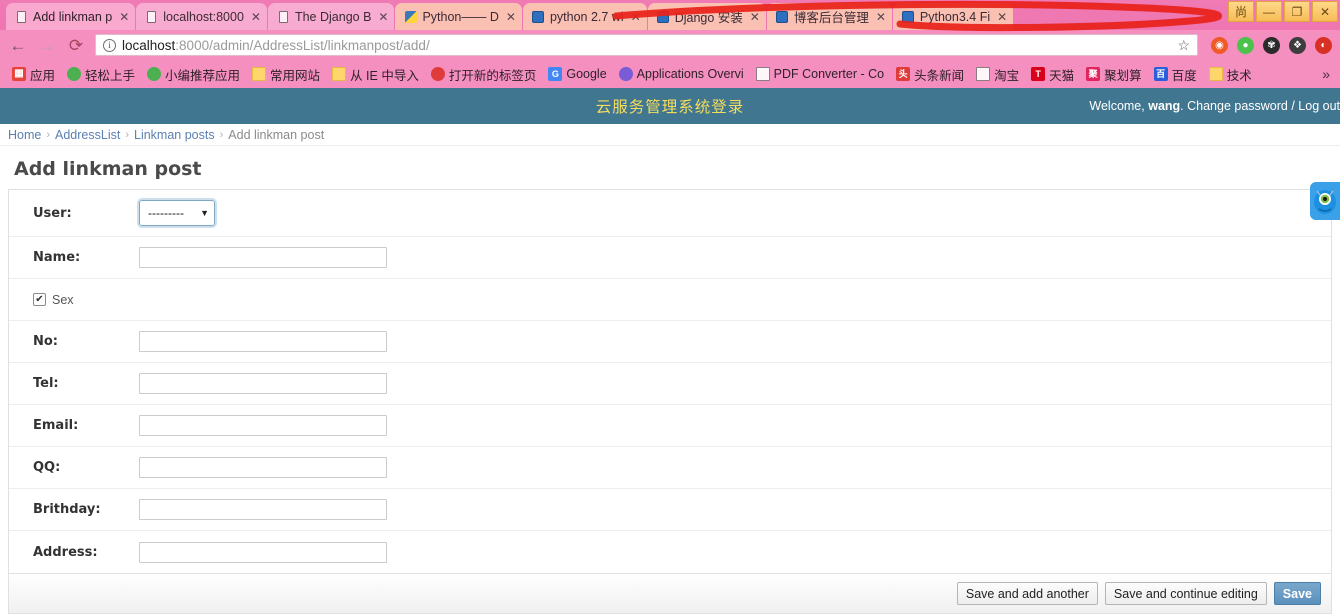 This screenshot has height=615, width=1340. Describe the element at coordinates (1027, 593) in the screenshot. I see `save-and-add-another-button: Save and add another` at that location.